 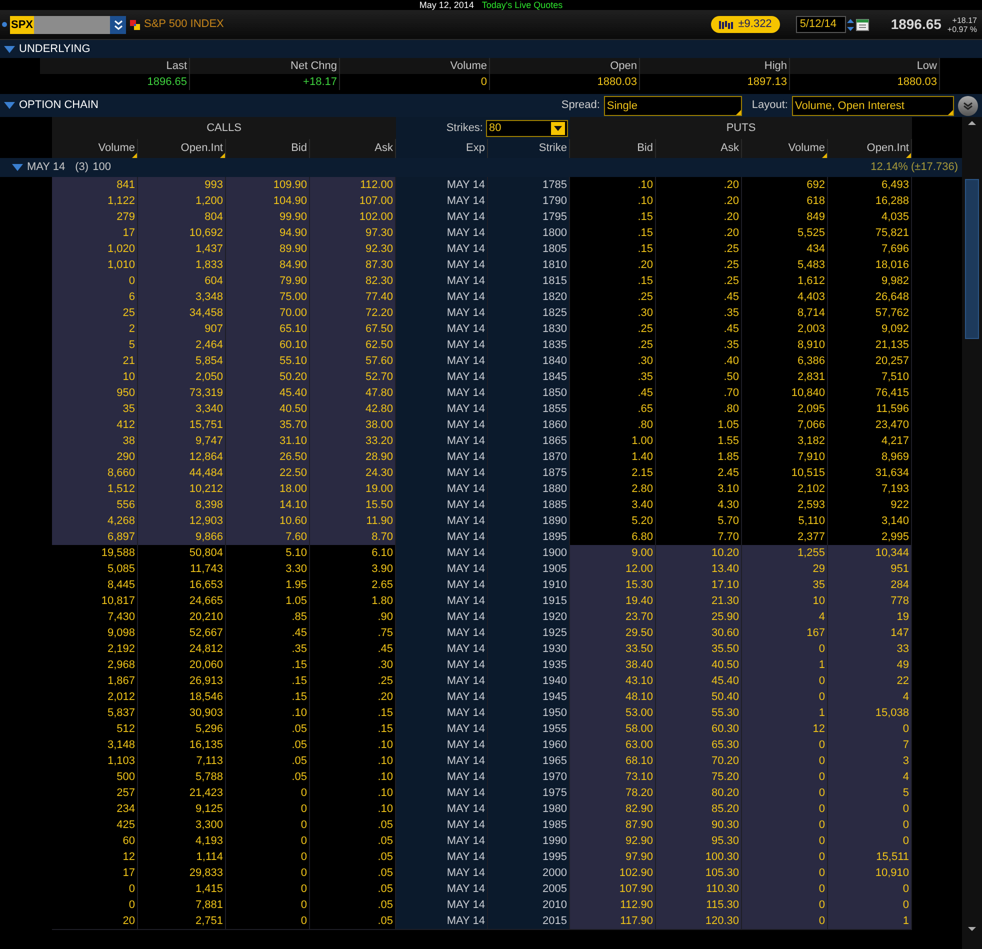 I want to click on table-cell: 38.40, so click(x=613, y=665).